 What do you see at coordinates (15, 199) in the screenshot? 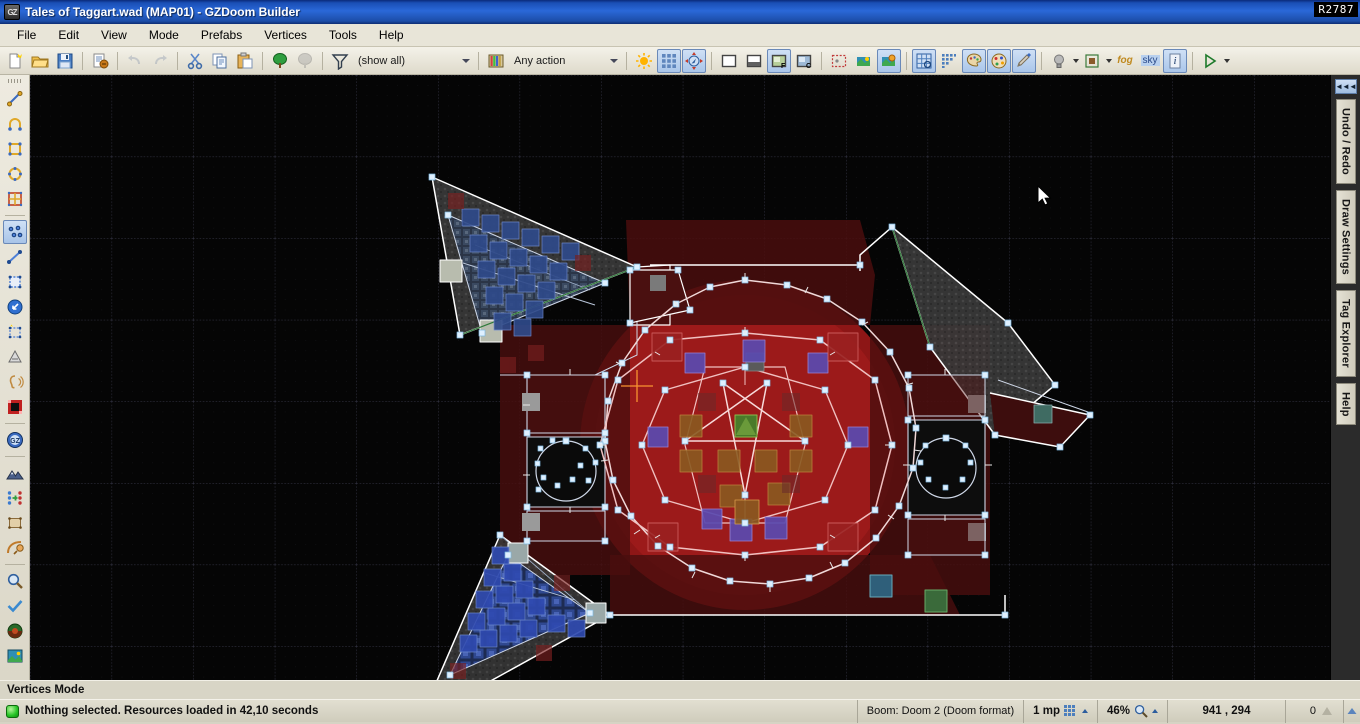
I see `draw-grid-tool` at bounding box center [15, 199].